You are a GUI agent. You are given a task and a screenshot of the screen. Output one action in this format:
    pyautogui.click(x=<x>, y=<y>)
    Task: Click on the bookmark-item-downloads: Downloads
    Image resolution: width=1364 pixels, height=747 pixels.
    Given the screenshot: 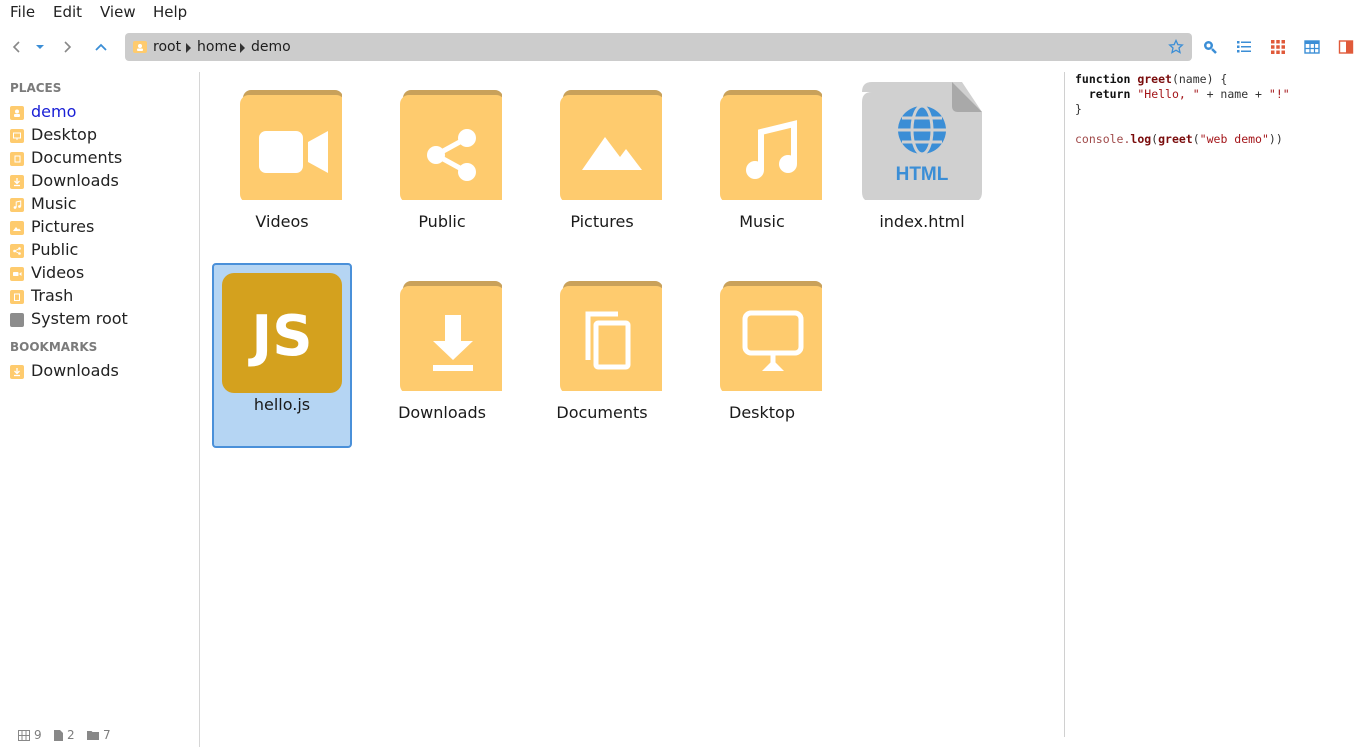 What is the action you would take?
    pyautogui.click(x=102, y=372)
    